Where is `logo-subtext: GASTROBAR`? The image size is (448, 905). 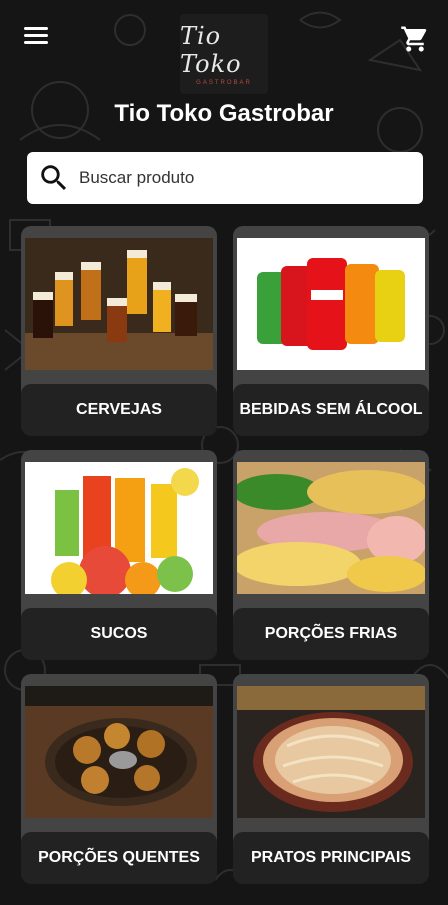 logo-subtext: GASTROBAR is located at coordinates (224, 83).